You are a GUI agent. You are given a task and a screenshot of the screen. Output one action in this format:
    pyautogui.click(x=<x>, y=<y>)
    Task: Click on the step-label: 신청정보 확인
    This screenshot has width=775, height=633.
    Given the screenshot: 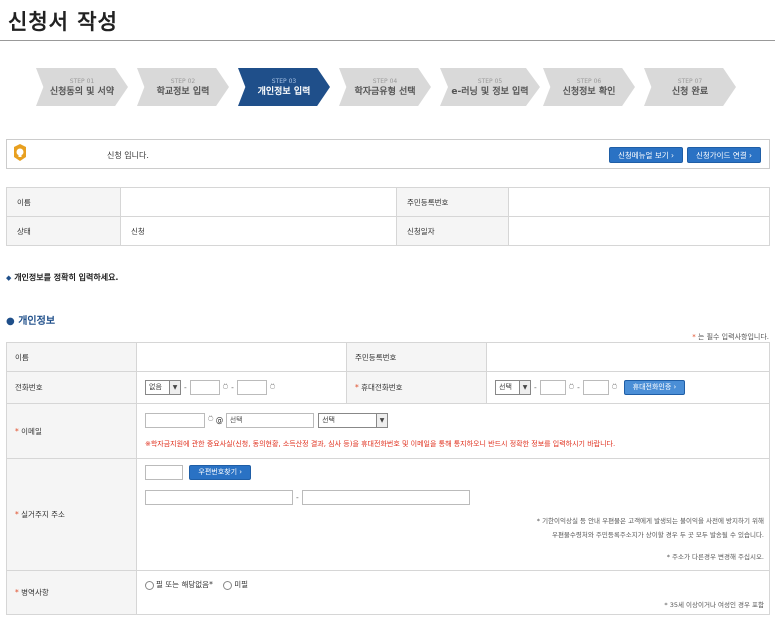 What is the action you would take?
    pyautogui.click(x=589, y=91)
    